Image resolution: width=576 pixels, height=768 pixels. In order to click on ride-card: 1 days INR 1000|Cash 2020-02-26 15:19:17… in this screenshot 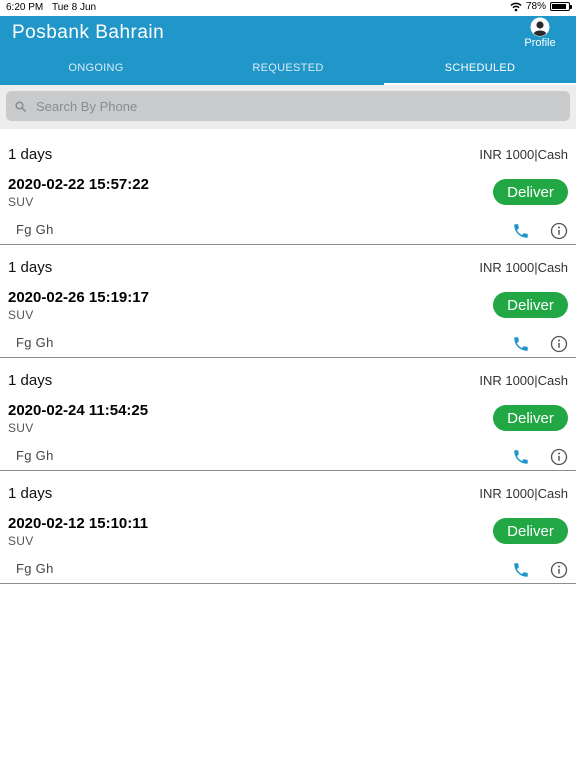, I will do `click(288, 301)`.